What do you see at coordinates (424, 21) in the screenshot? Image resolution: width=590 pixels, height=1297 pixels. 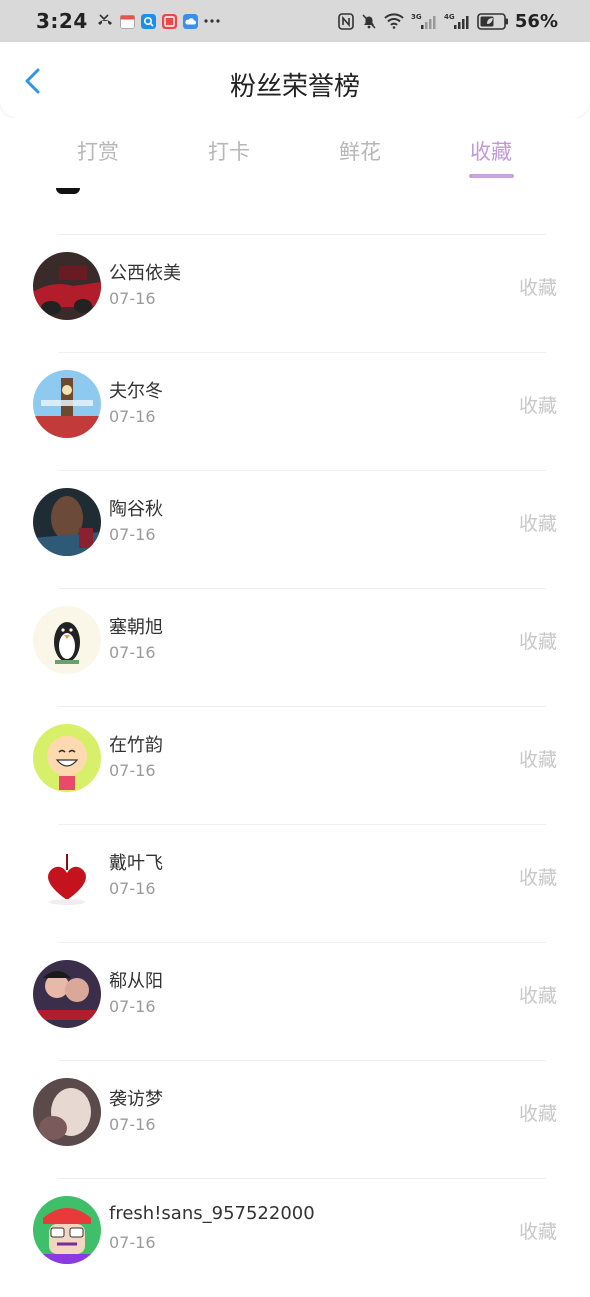 I see `signal-3g-icon: 3G` at bounding box center [424, 21].